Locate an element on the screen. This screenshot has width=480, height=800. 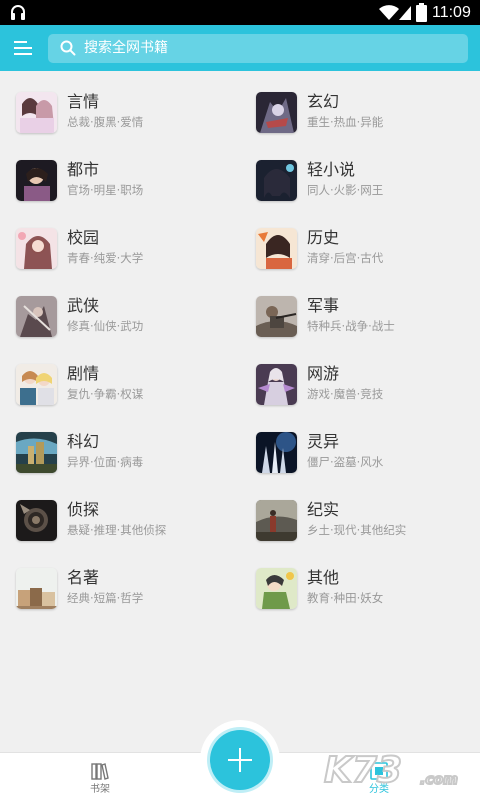
romance-cover-icon is located at coordinates (36, 112).